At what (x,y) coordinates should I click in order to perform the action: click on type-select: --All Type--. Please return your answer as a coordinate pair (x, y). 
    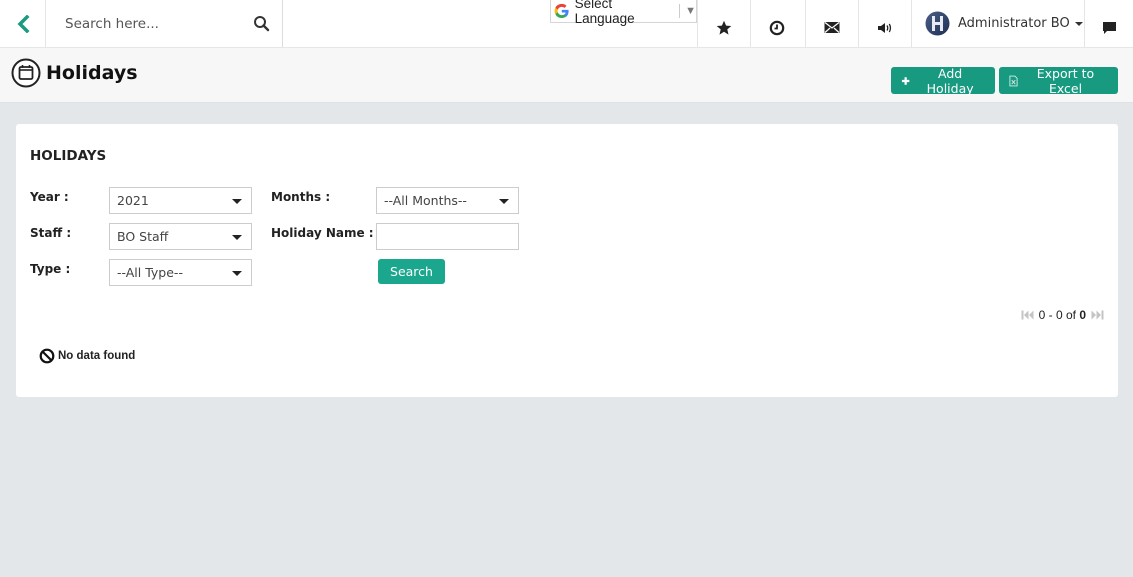
    Looking at the image, I should click on (180, 272).